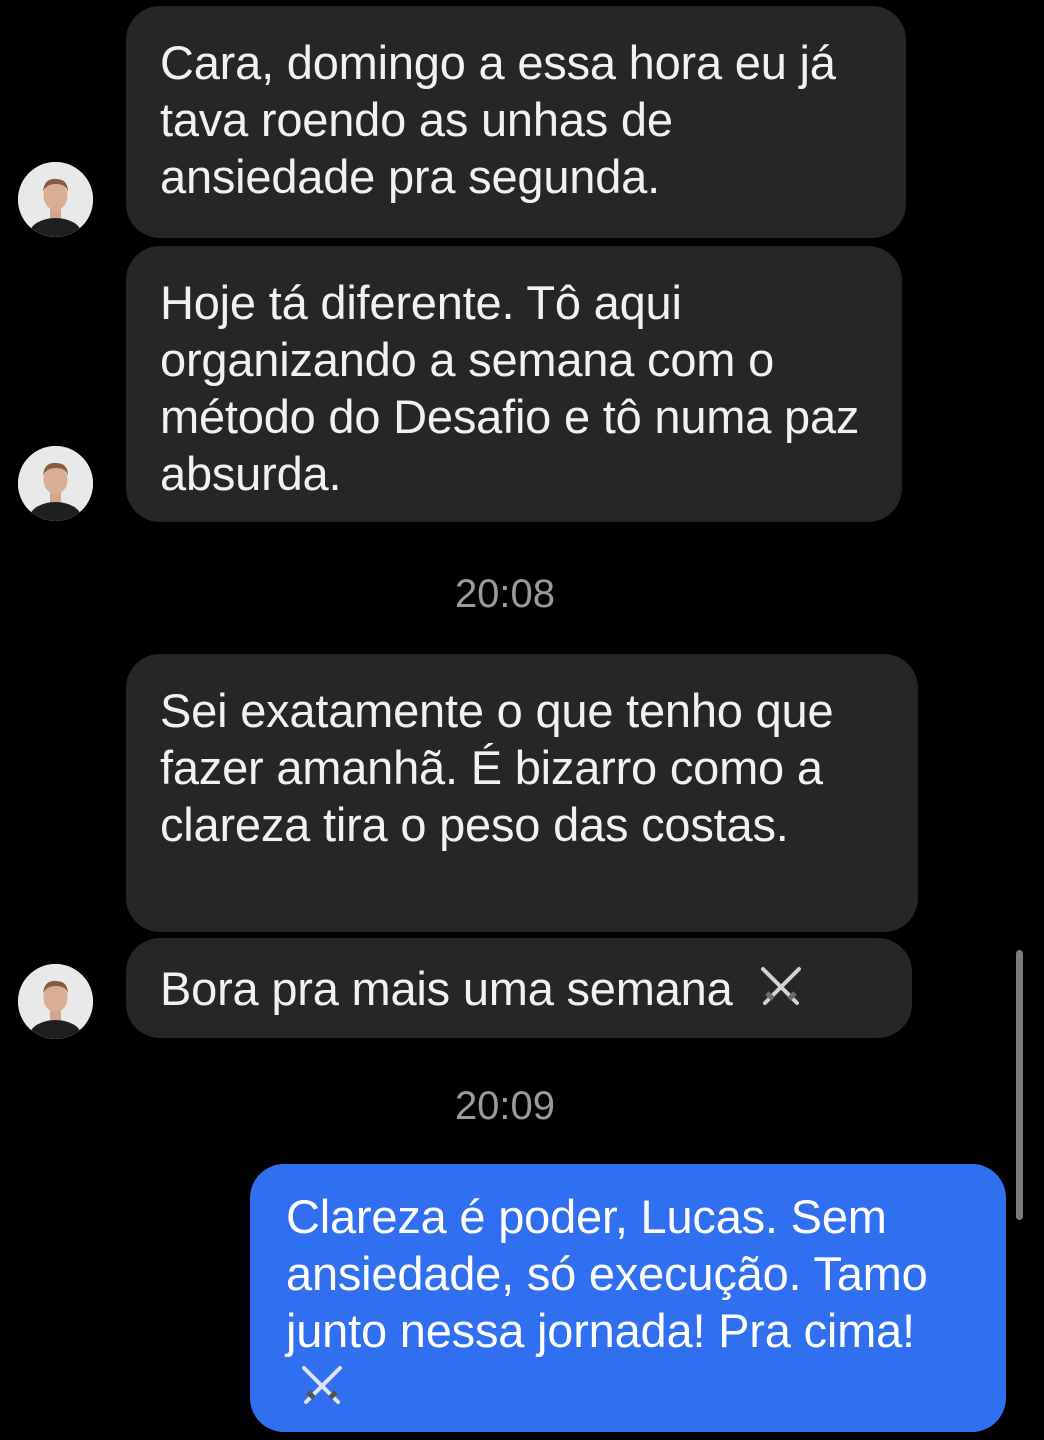  I want to click on timestamp: 20:08, so click(505, 594).